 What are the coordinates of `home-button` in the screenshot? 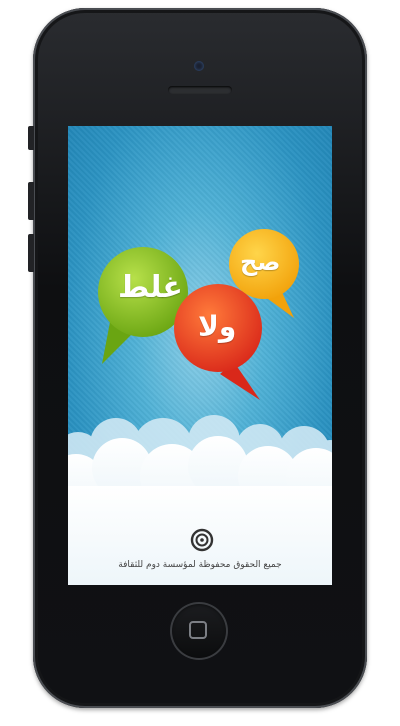 It's located at (199, 631).